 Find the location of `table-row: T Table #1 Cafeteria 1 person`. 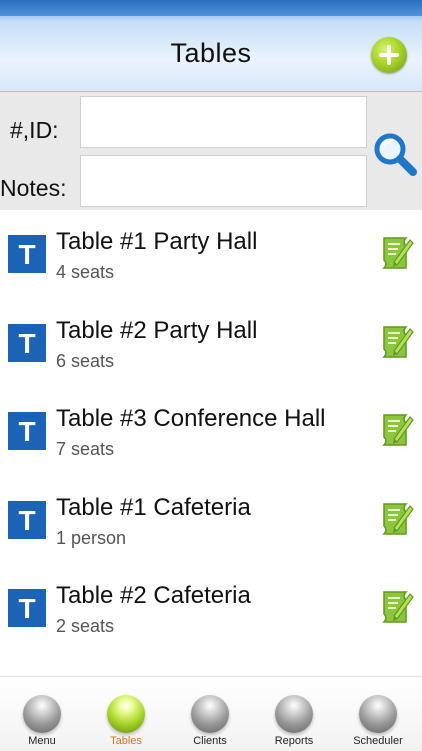

table-row: T Table #1 Cafeteria 1 person is located at coordinates (211, 520).